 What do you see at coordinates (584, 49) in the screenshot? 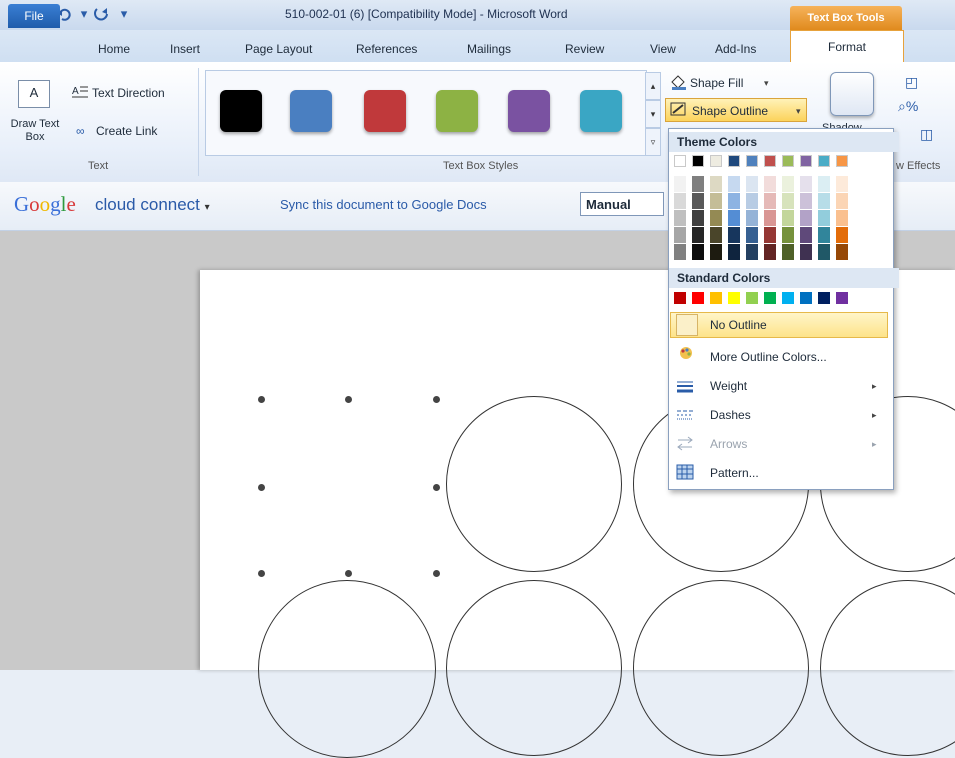
I see `tab-review: Review` at bounding box center [584, 49].